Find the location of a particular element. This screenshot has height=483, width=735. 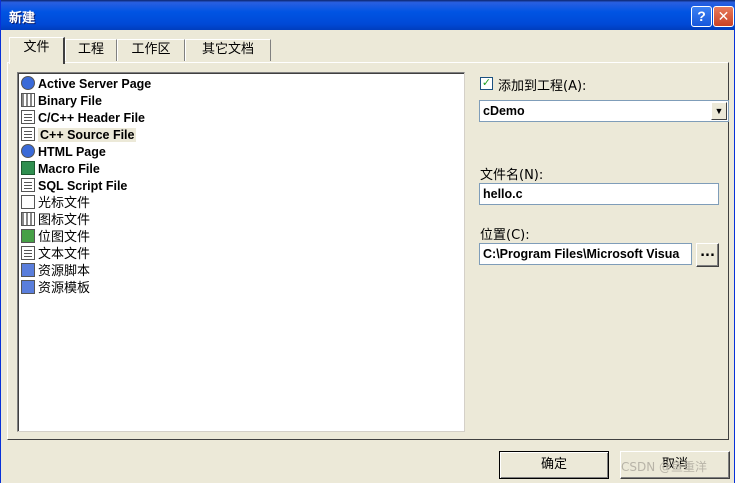

icon-file-icon is located at coordinates (28, 219).